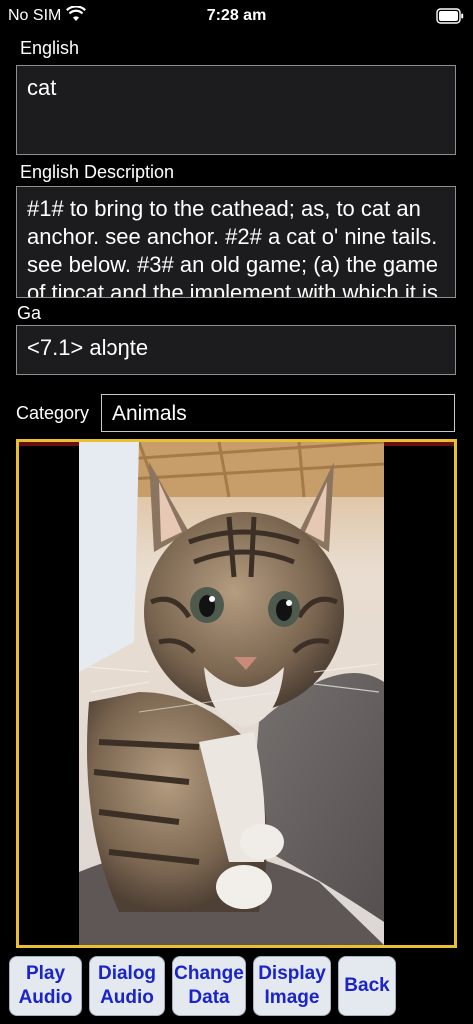 Image resolution: width=473 pixels, height=1024 pixels. What do you see at coordinates (53, 413) in the screenshot?
I see `category-label: Category` at bounding box center [53, 413].